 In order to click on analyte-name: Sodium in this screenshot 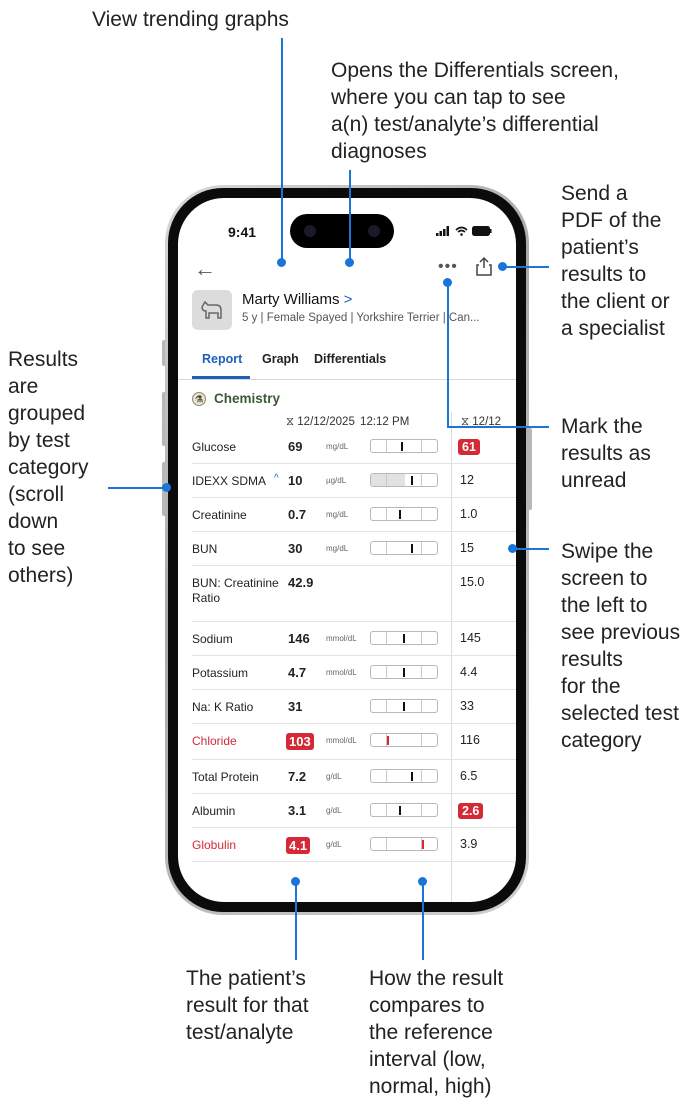, I will do `click(212, 639)`.